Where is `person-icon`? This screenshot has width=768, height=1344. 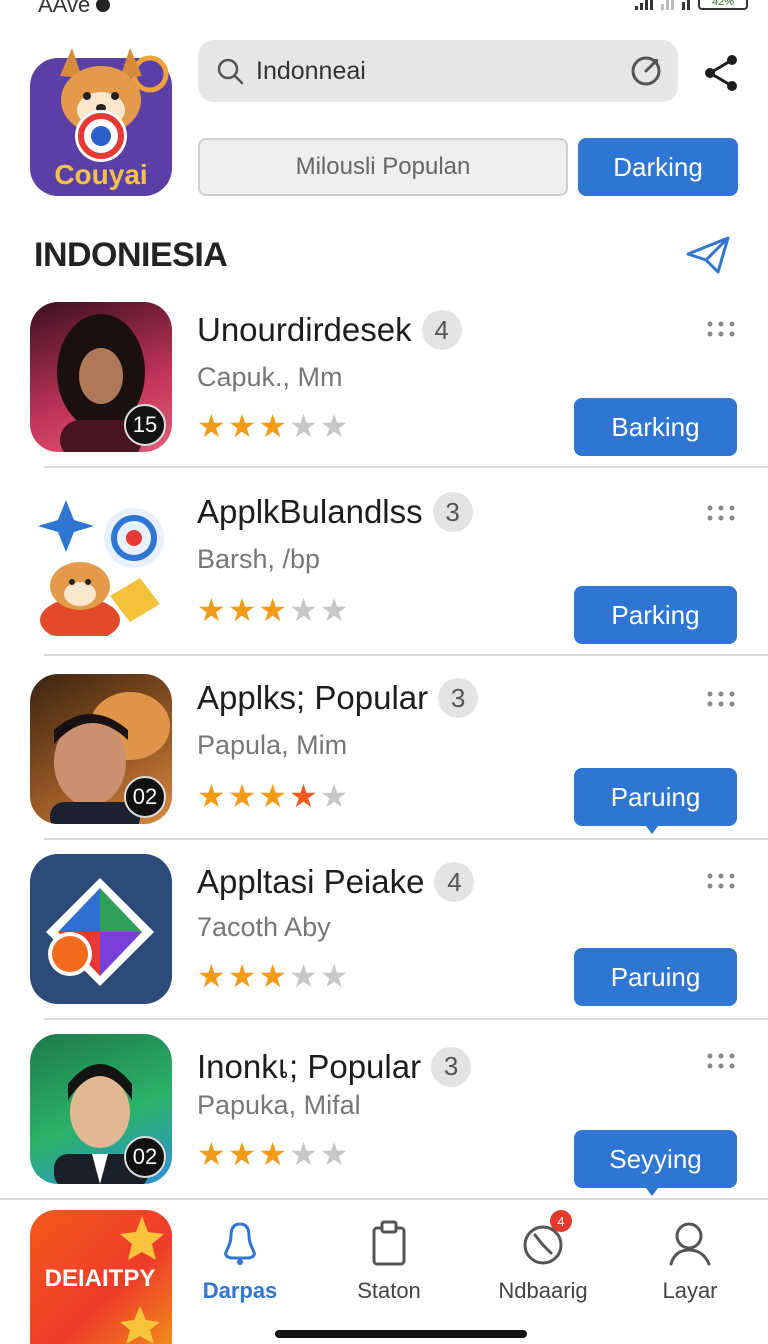 person-icon is located at coordinates (690, 1244).